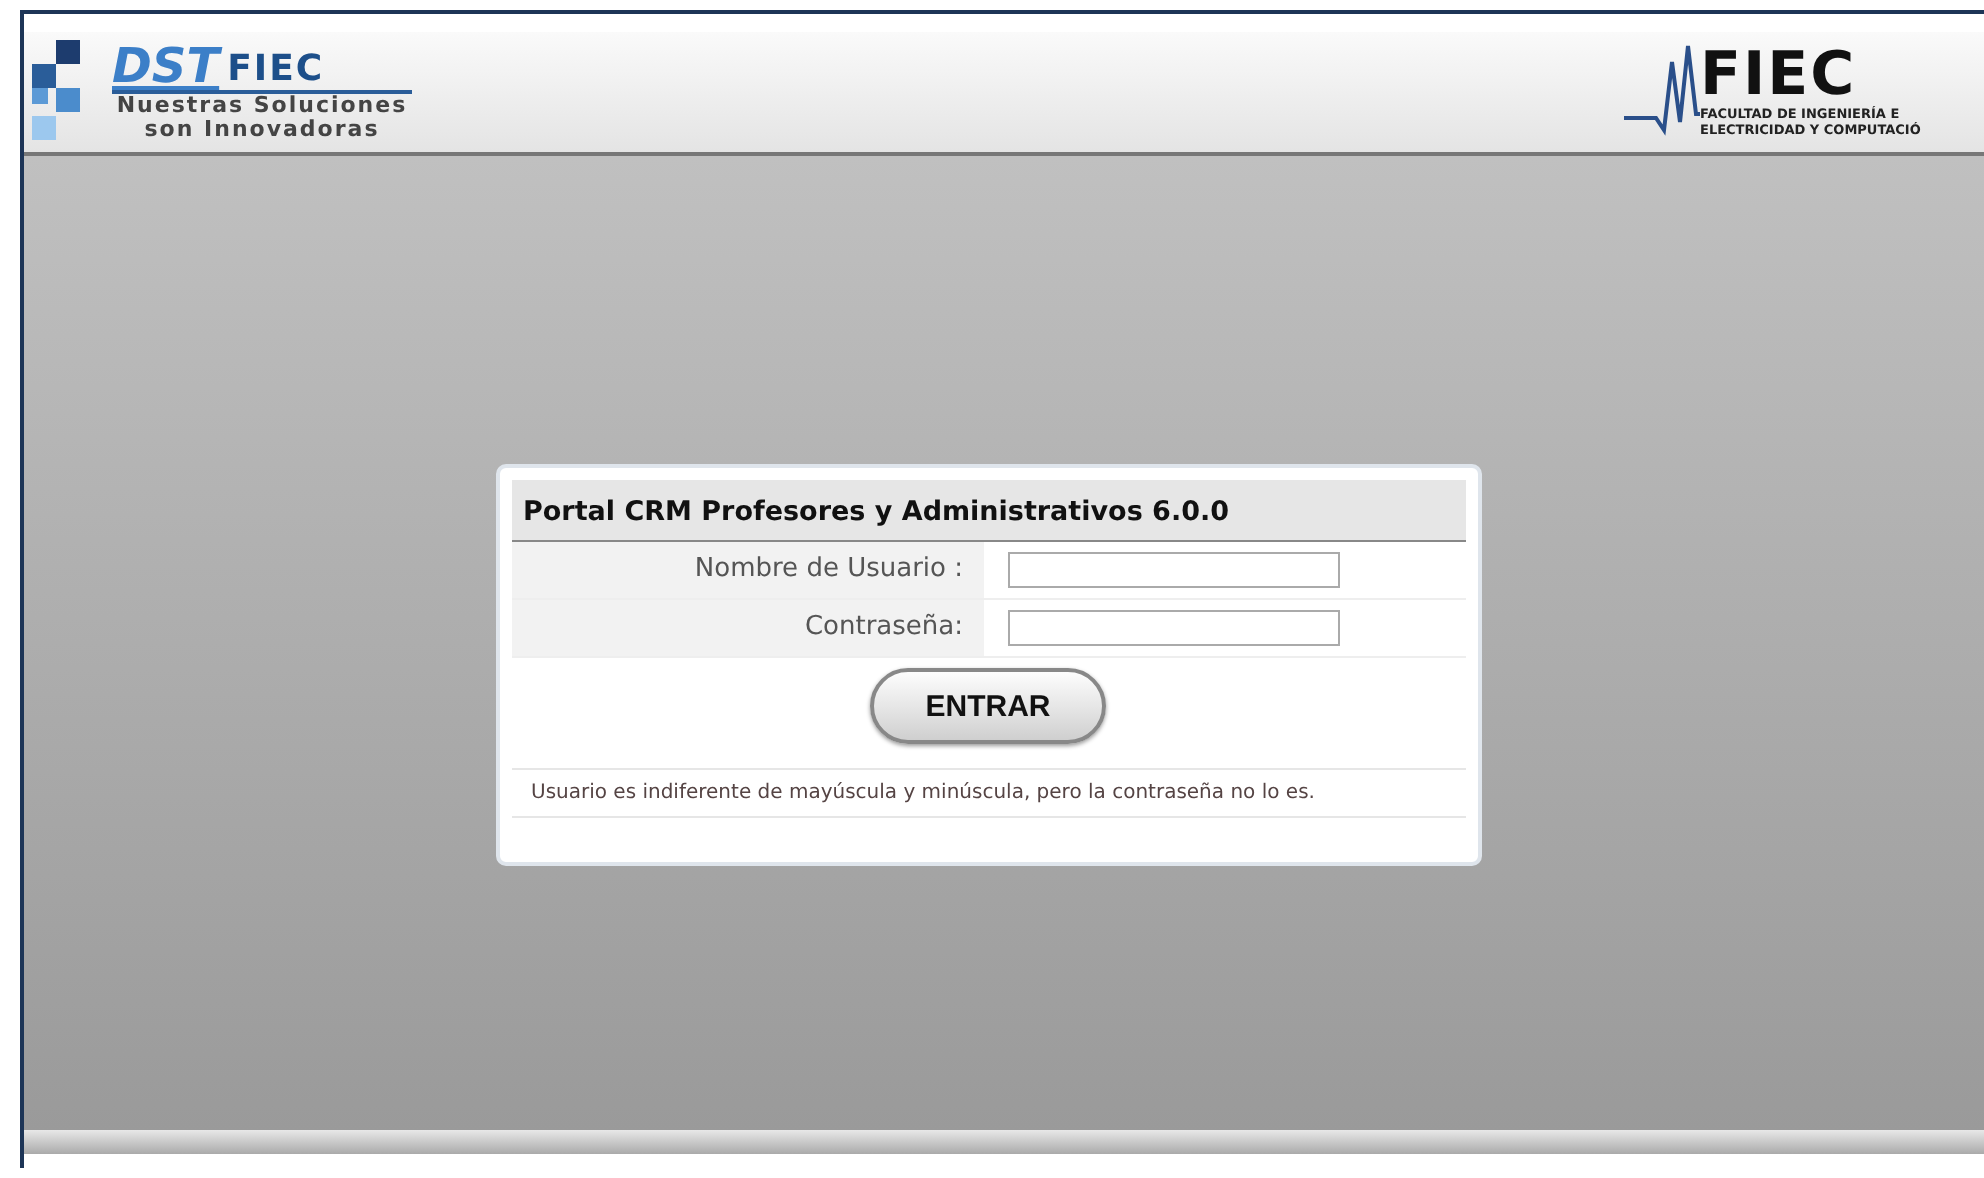  What do you see at coordinates (988, 511) in the screenshot?
I see `login-title: Portal CRM Profesores y Administrativos 6.0.0` at bounding box center [988, 511].